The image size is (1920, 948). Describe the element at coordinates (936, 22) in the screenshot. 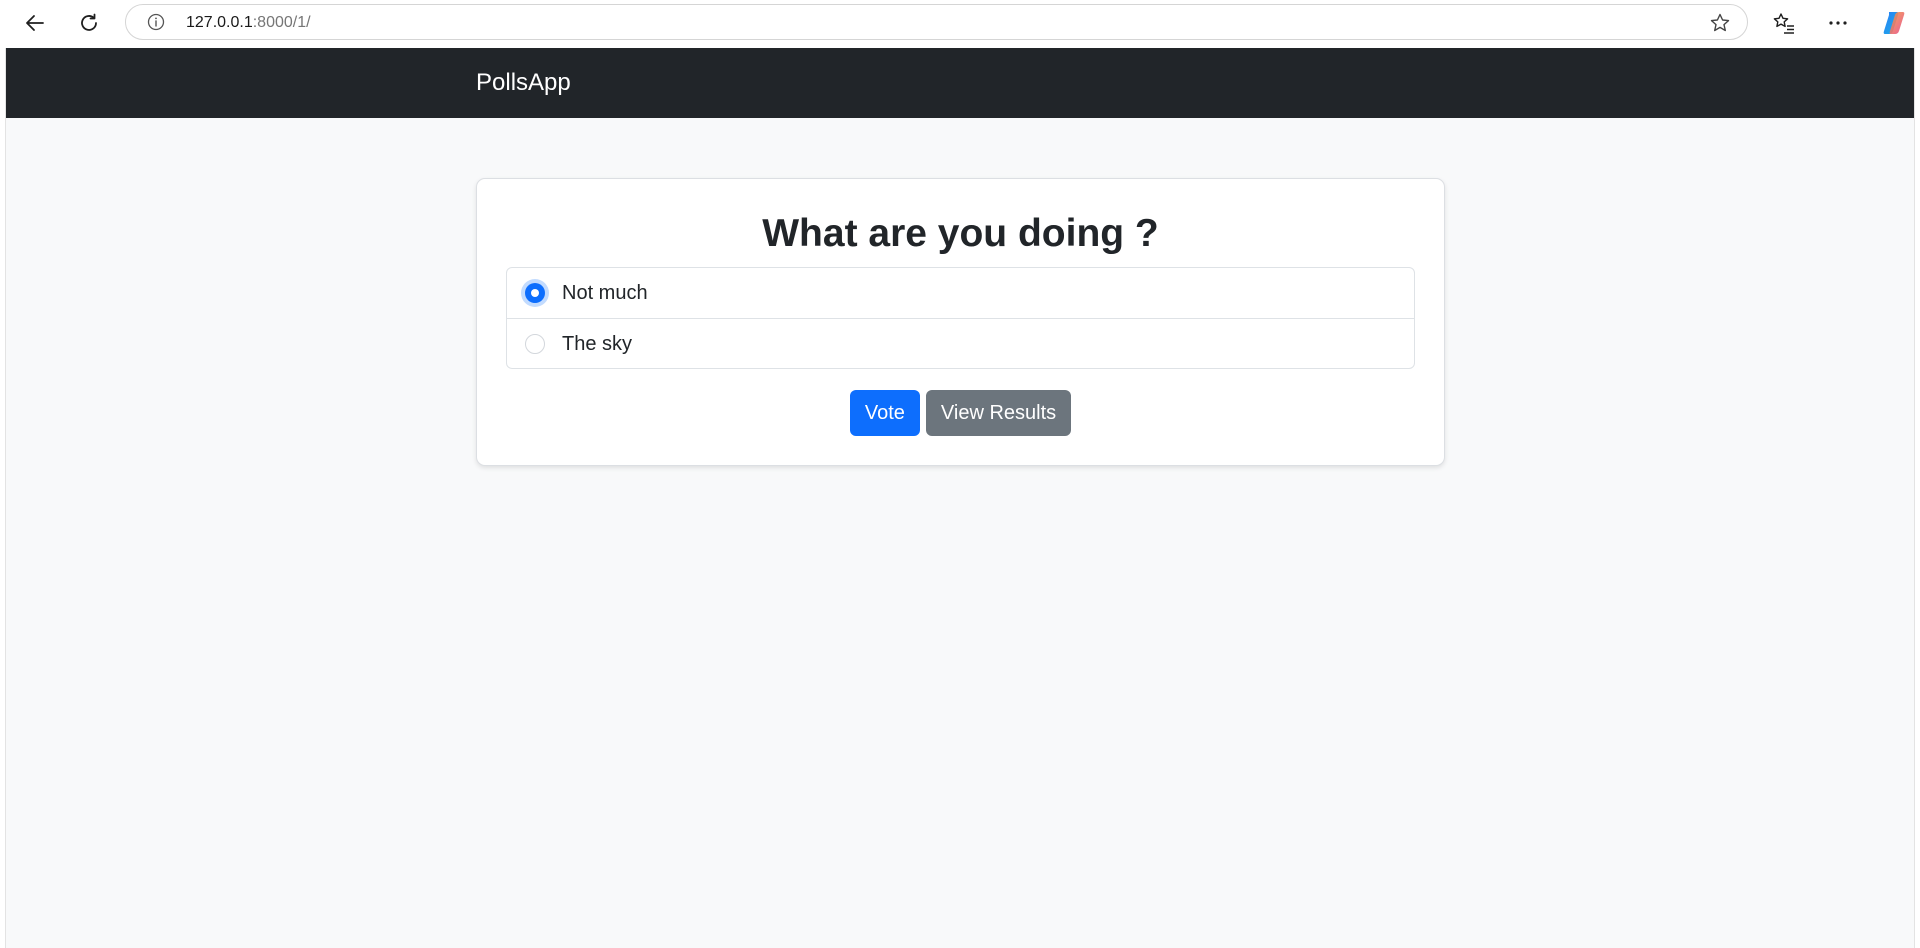

I see `address-bar: 127.0.0.1:8000/1/` at that location.